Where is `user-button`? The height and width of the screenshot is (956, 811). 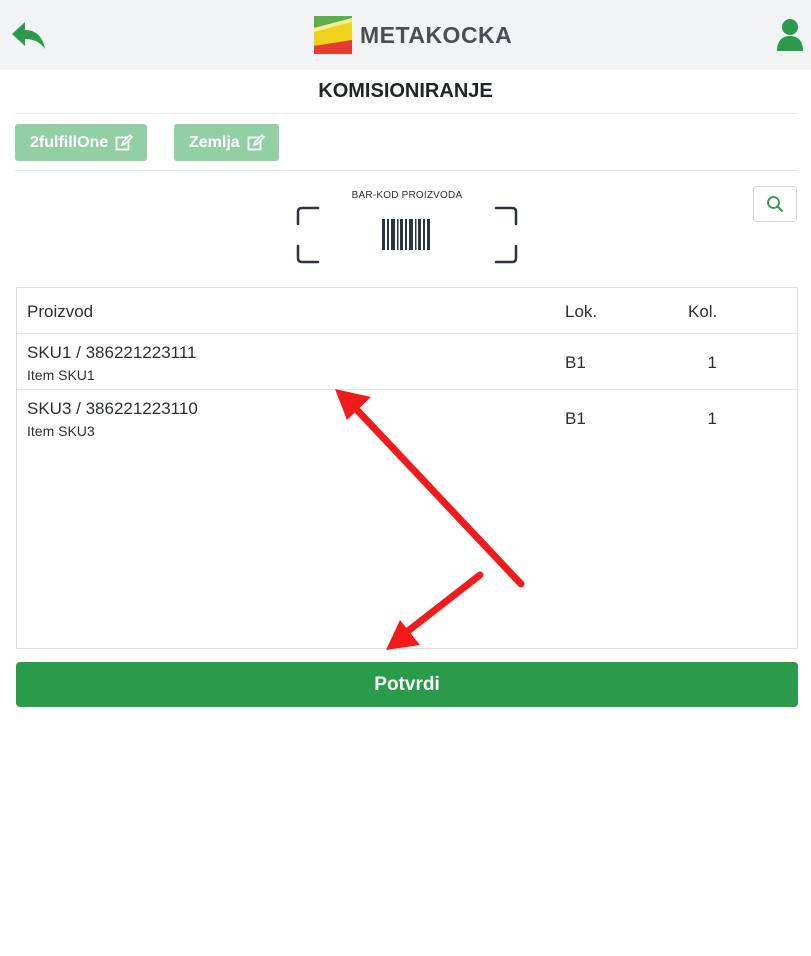 user-button is located at coordinates (790, 35).